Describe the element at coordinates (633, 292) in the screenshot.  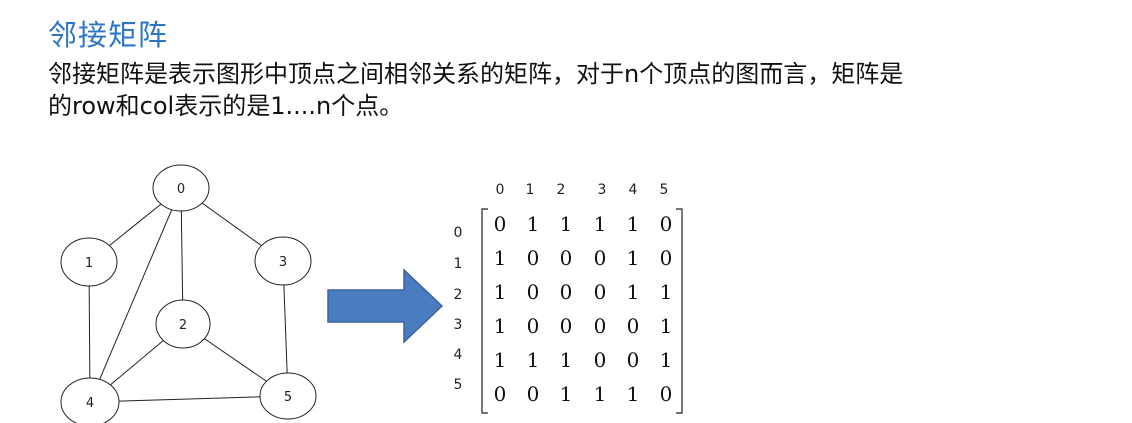
I see `matrix-cell-2-4: 1` at that location.